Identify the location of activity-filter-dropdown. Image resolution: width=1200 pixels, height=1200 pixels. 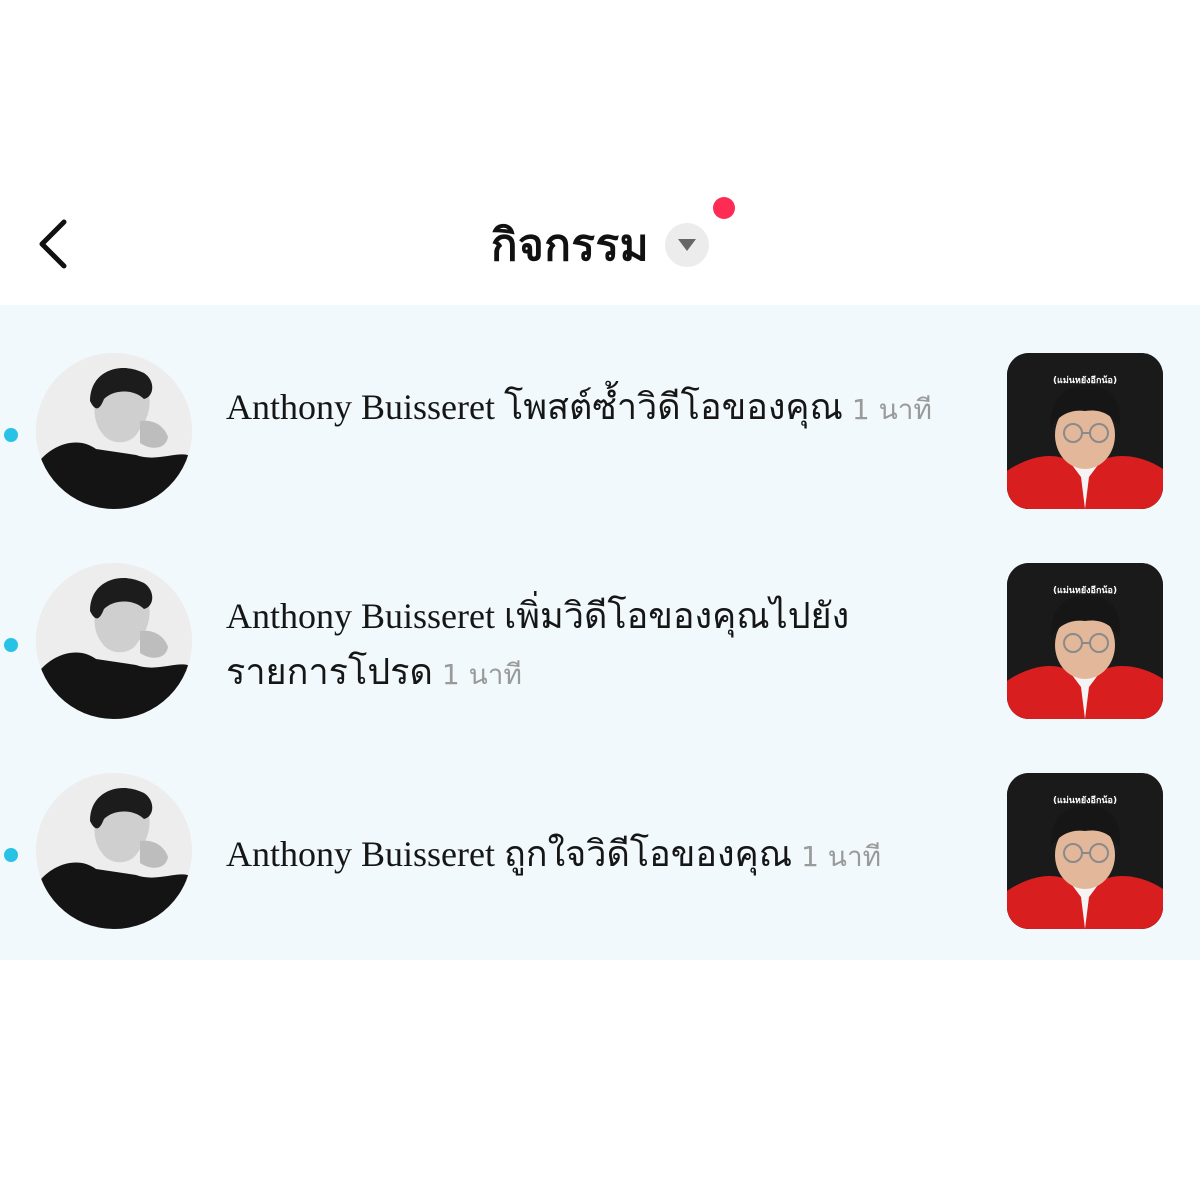
(687, 245).